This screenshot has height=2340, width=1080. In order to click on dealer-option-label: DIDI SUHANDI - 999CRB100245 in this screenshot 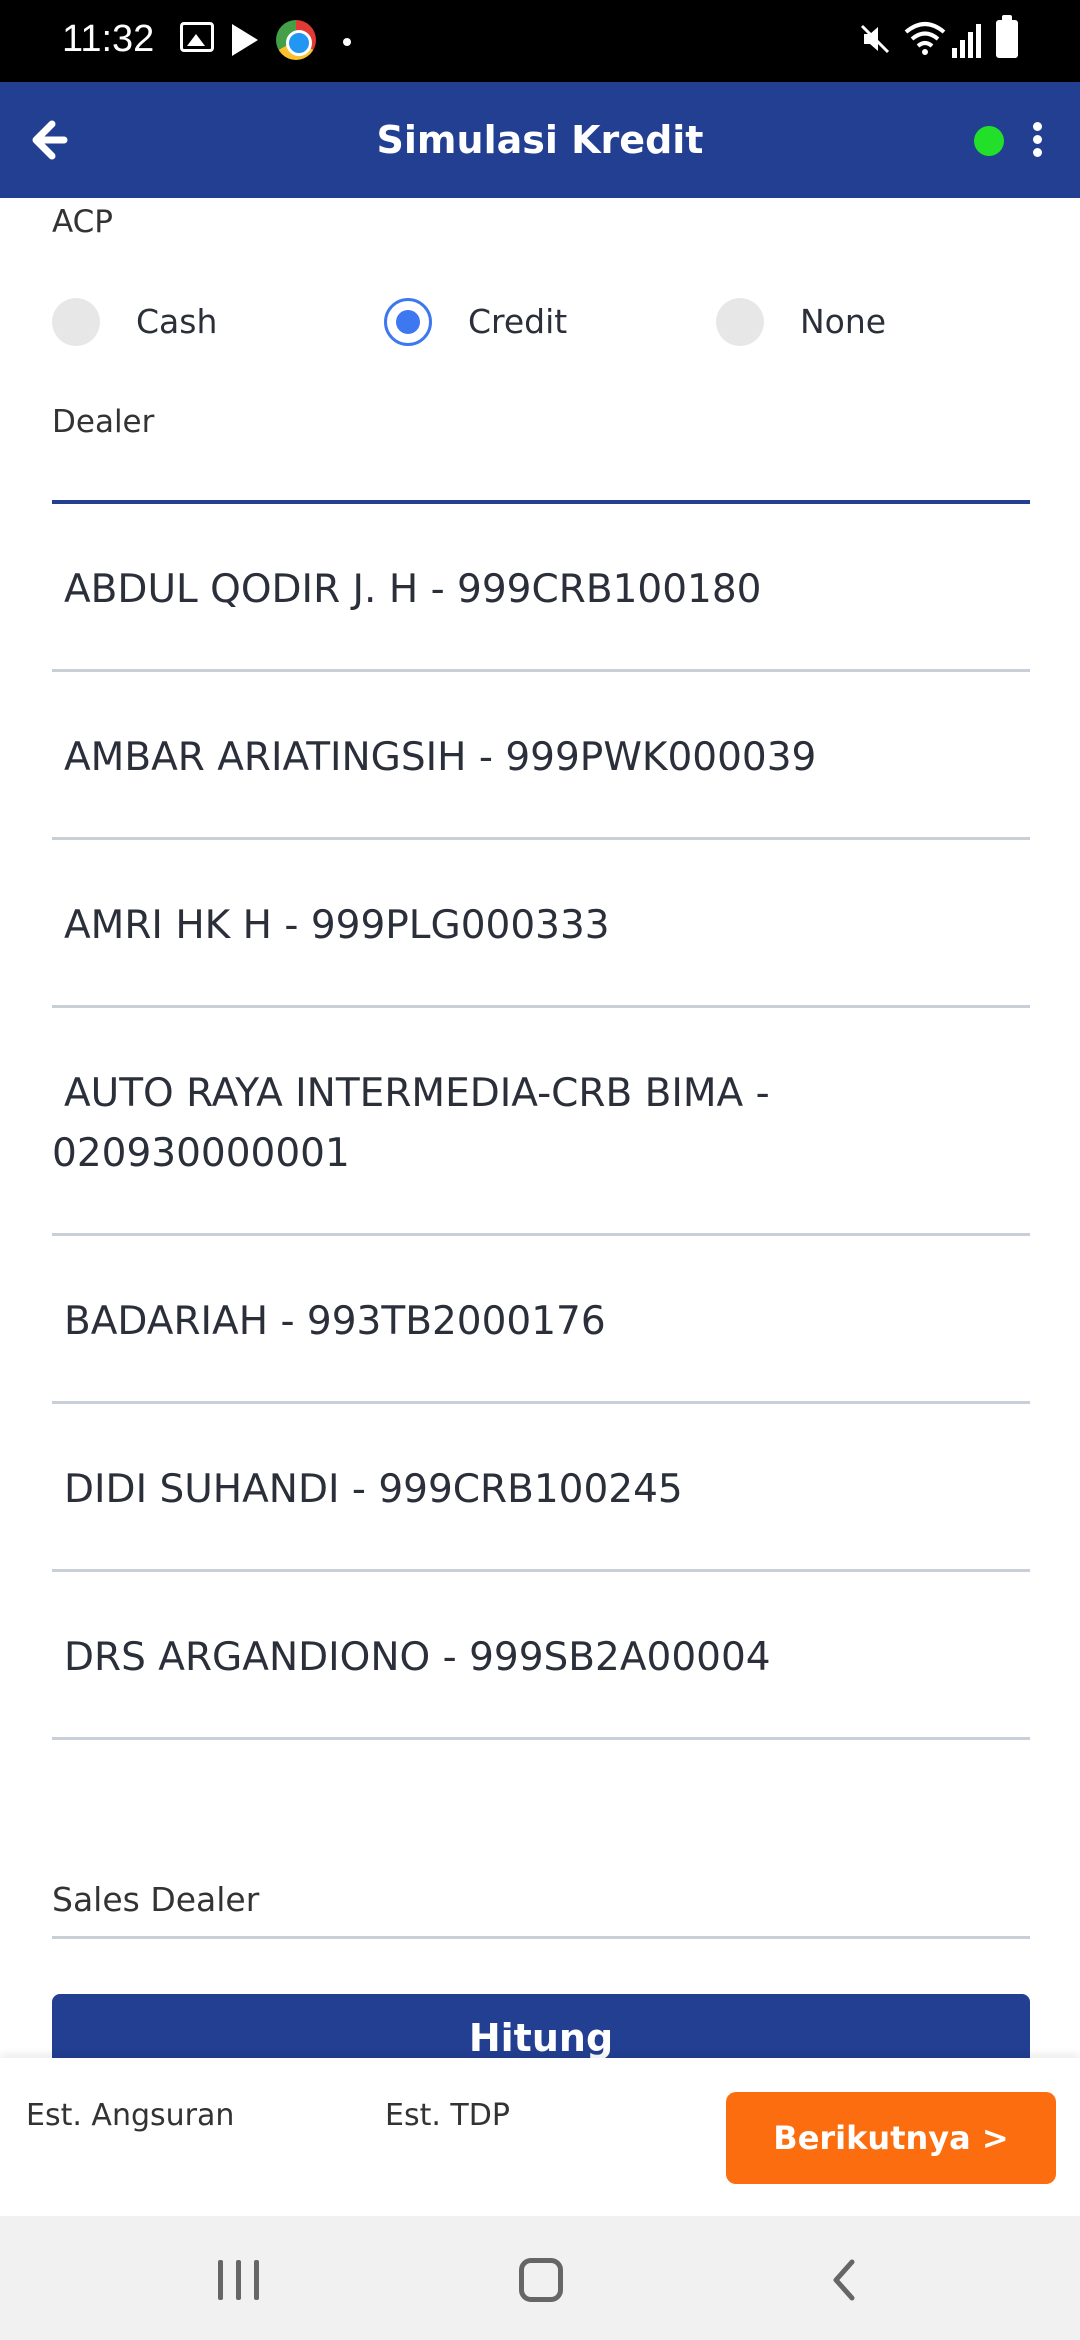, I will do `click(373, 1489)`.